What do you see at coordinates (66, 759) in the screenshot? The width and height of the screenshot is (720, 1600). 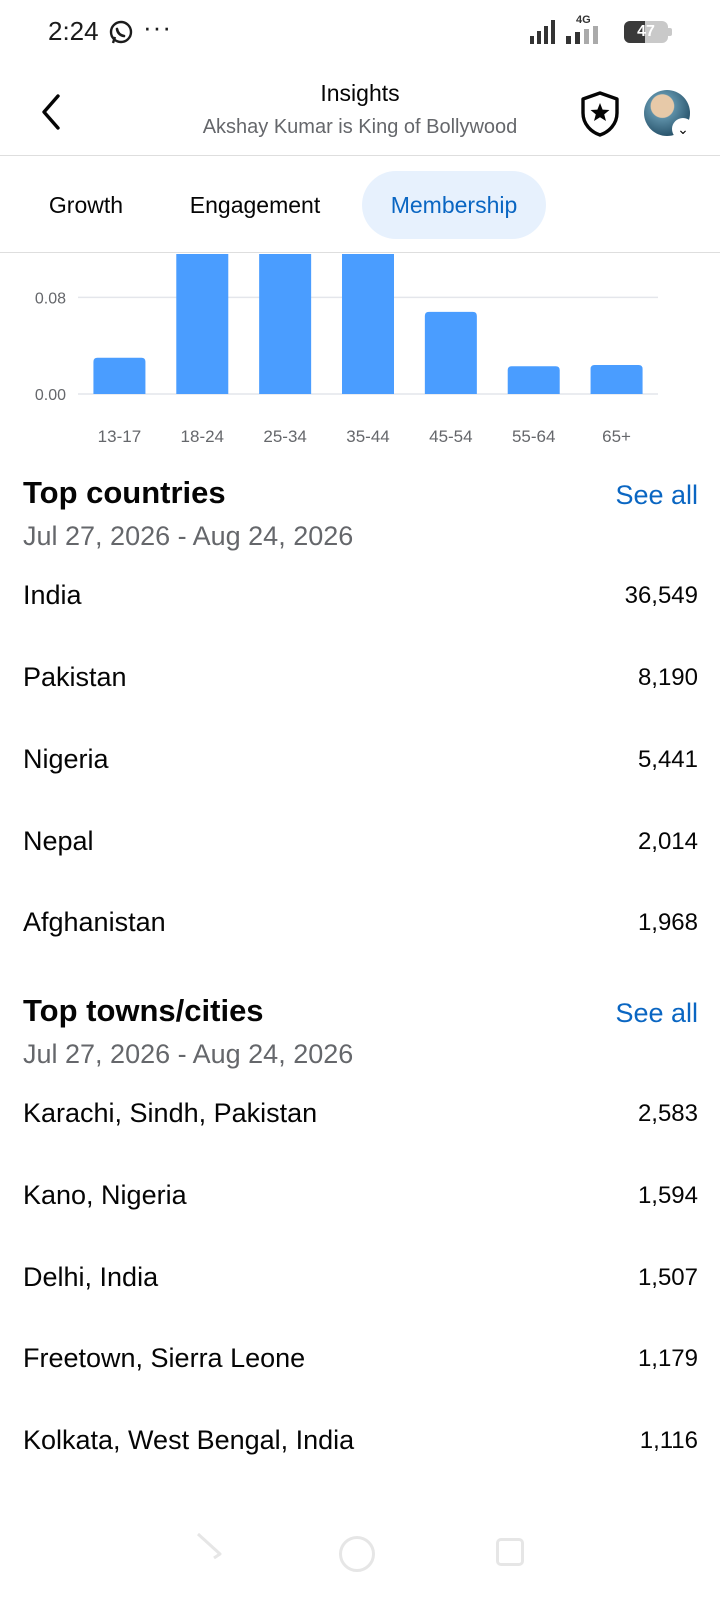 I see `country-name: Nigeria` at bounding box center [66, 759].